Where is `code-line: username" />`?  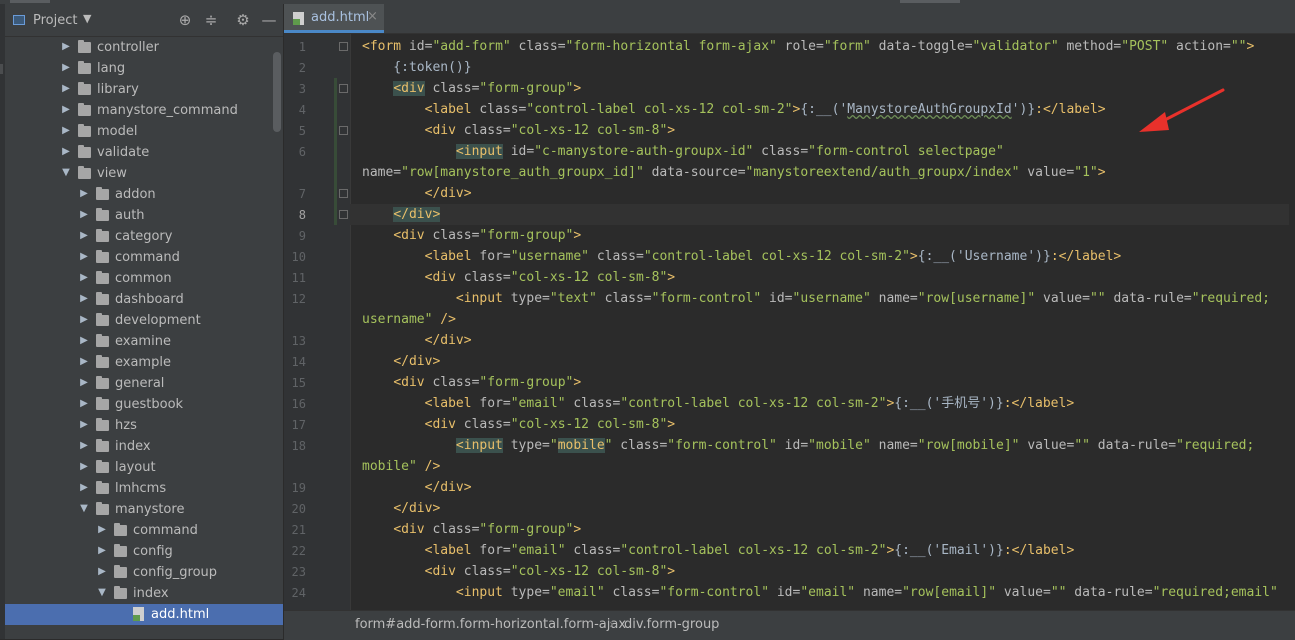
code-line: username" /> is located at coordinates (409, 319).